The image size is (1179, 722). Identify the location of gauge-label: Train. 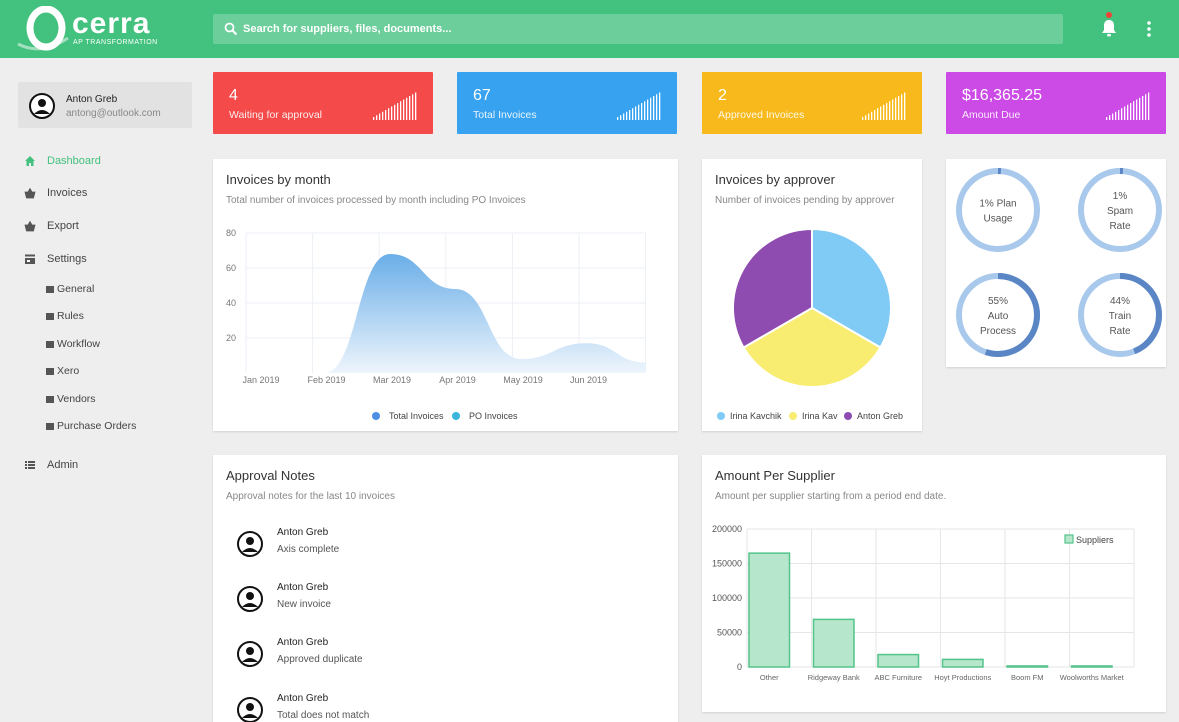
(1120, 316).